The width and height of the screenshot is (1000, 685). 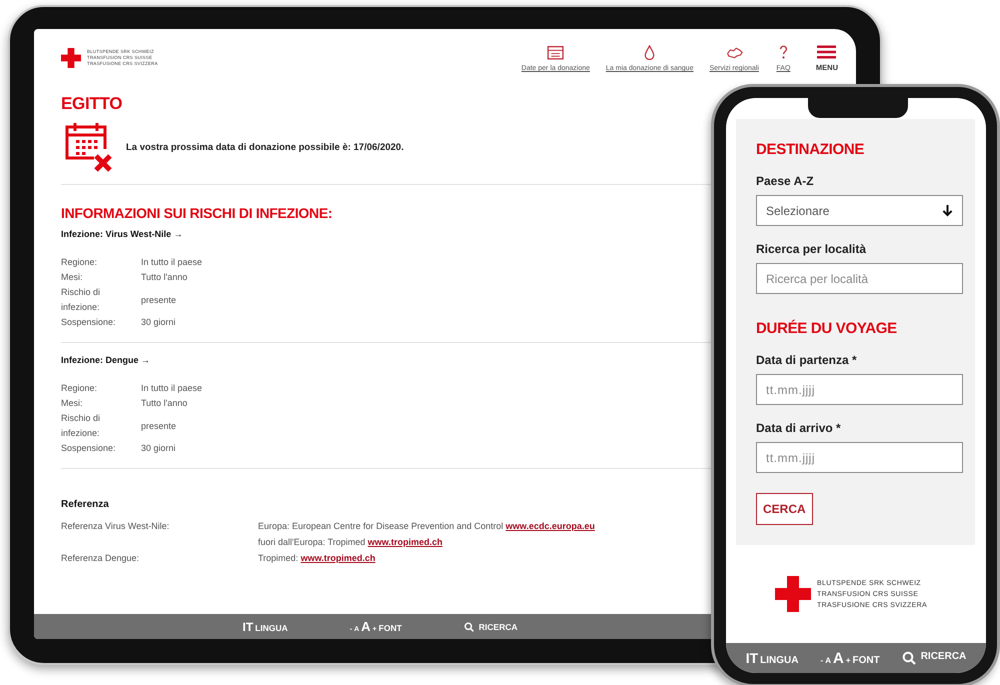 I want to click on next-donation-text: La vostra prossima data di donazione possibile è: 17/06/2020., so click(x=265, y=147).